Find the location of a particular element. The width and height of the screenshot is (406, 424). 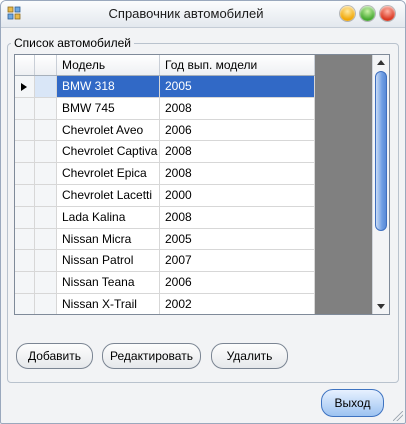

table-row: Chevrolet Epica 2008 is located at coordinates (165, 174).